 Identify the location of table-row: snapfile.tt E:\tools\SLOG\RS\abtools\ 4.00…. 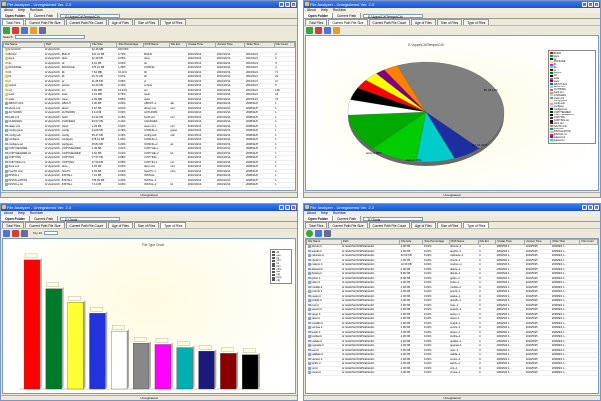
(452, 324).